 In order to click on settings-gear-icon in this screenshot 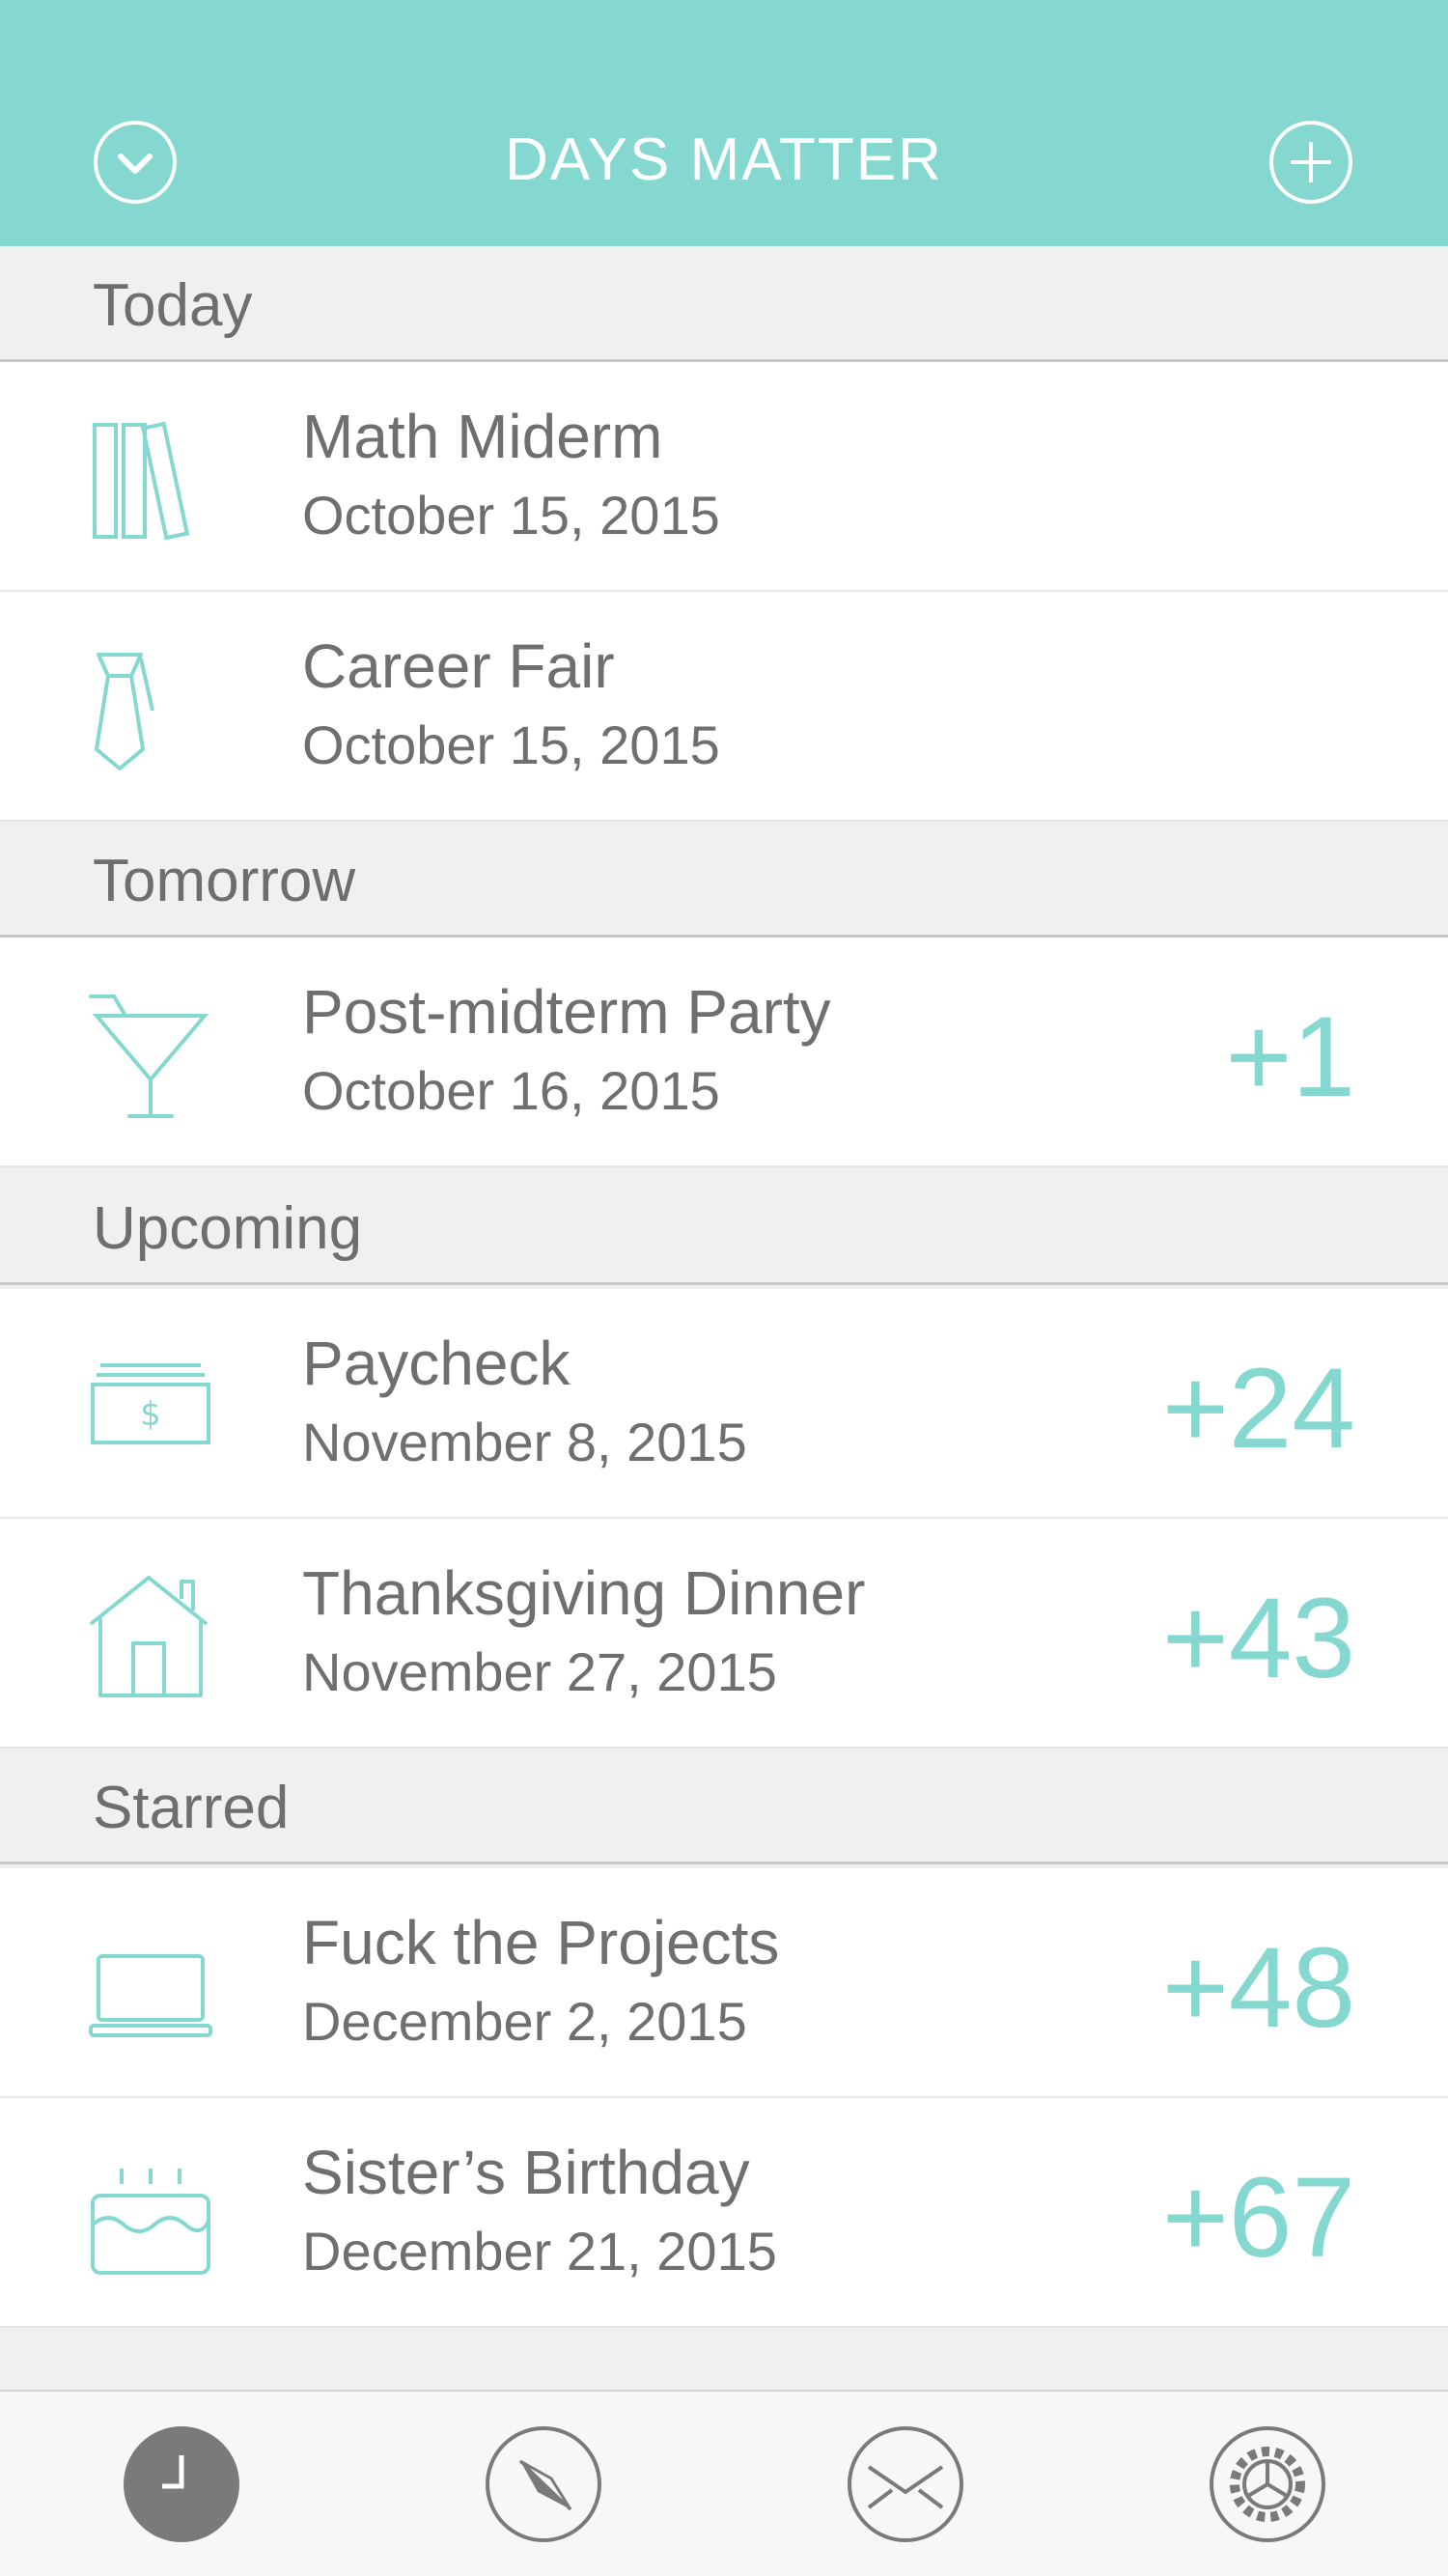, I will do `click(1267, 2484)`.